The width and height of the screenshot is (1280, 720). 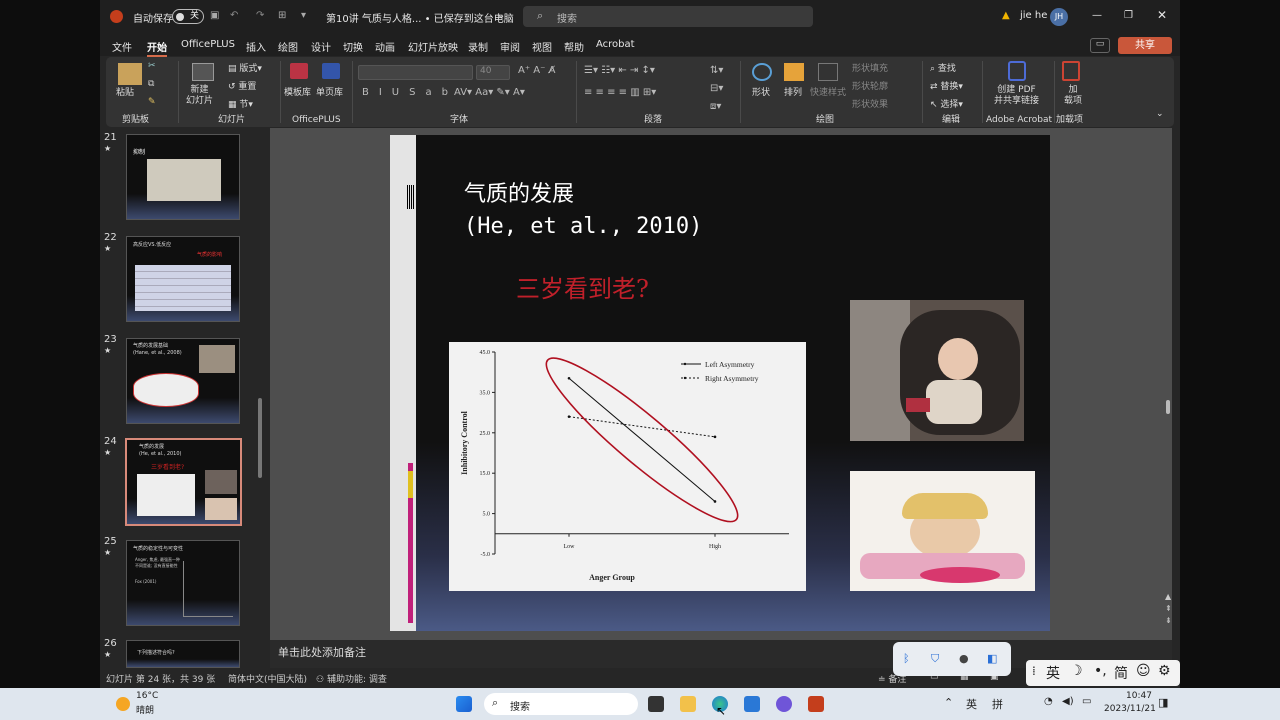 I want to click on single-page-button: 单页库, so click(x=329, y=91).